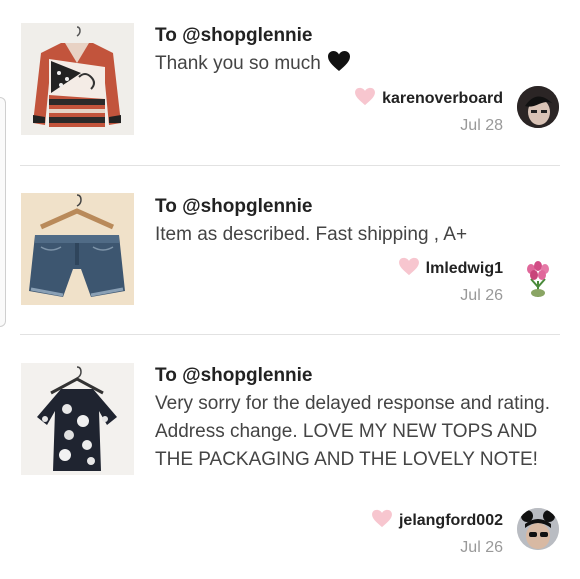 This screenshot has height=579, width=580. What do you see at coordinates (238, 63) in the screenshot?
I see `review-comment-text: Thank you so much` at bounding box center [238, 63].